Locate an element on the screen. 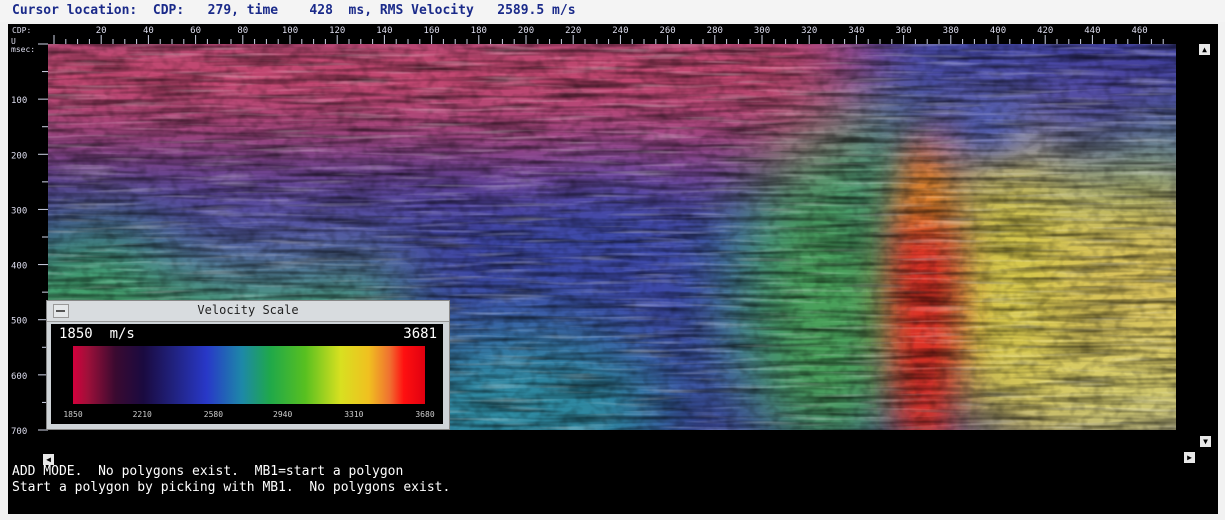 This screenshot has width=1225, height=520. cdp-tick-label: 160 is located at coordinates (431, 31).